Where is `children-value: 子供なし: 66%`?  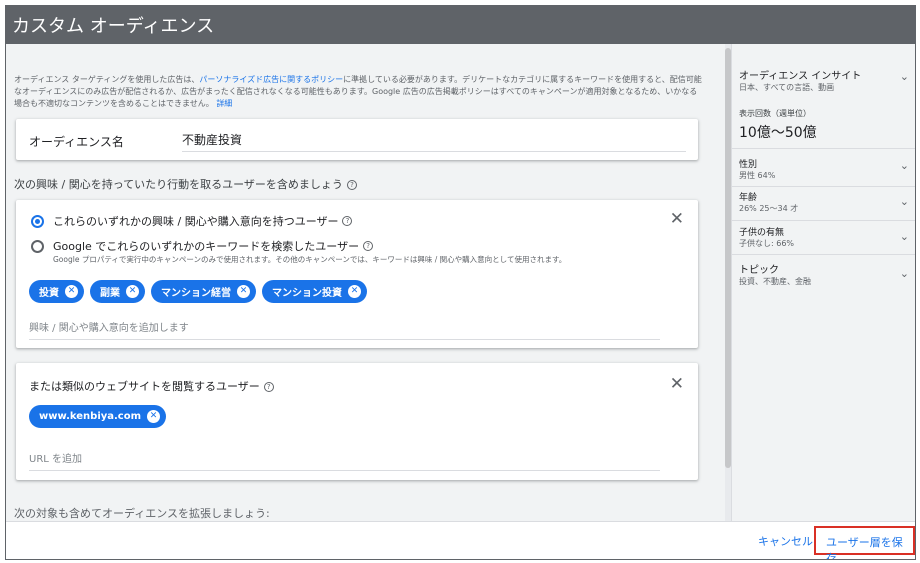 children-value: 子供なし: 66% is located at coordinates (767, 243).